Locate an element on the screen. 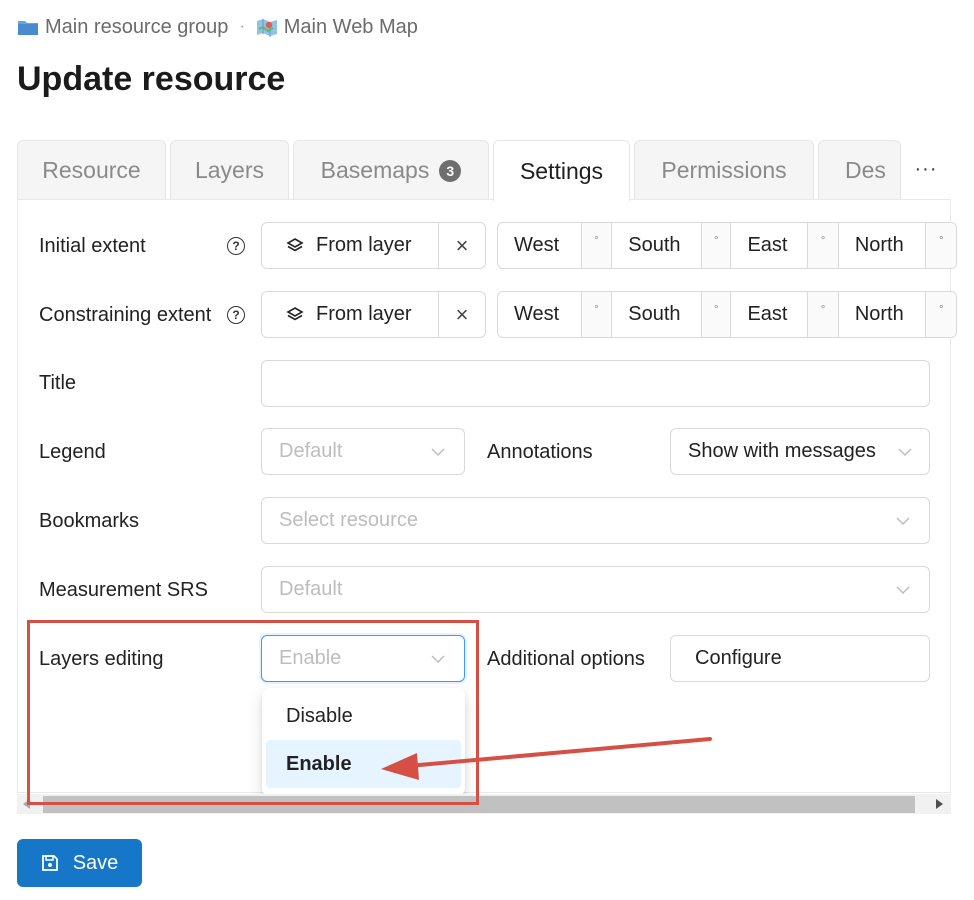 The width and height of the screenshot is (974, 900). legend-select: Default is located at coordinates (363, 451).